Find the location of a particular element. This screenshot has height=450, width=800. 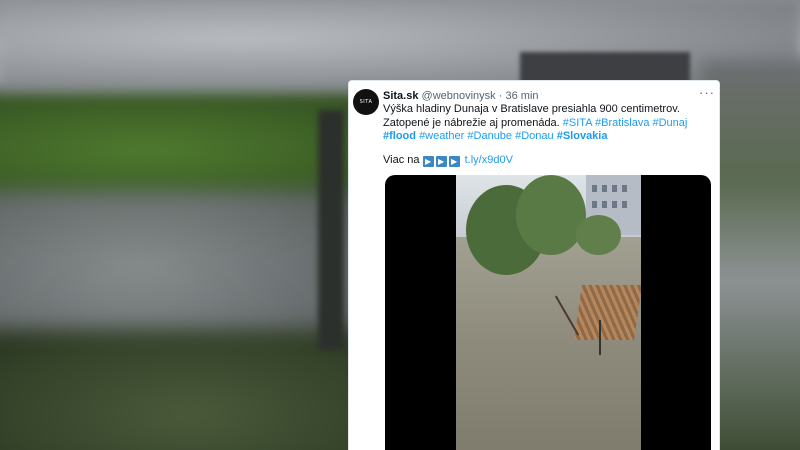

video-frame is located at coordinates (548, 312).